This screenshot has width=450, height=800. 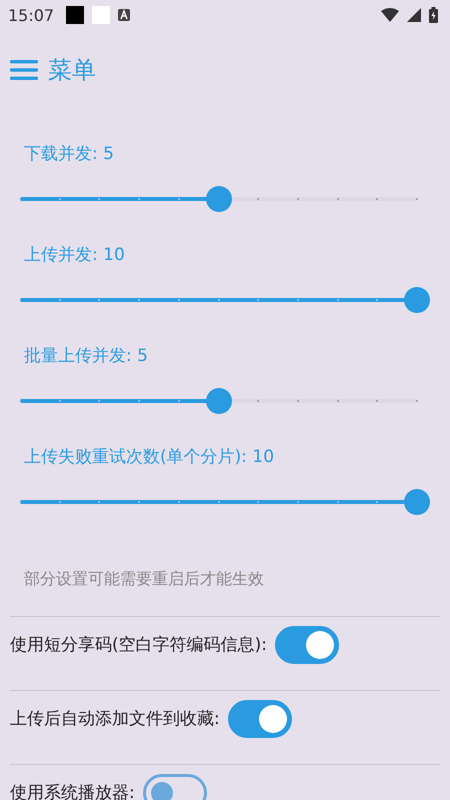 What do you see at coordinates (124, 15) in the screenshot?
I see `keyboard-icon` at bounding box center [124, 15].